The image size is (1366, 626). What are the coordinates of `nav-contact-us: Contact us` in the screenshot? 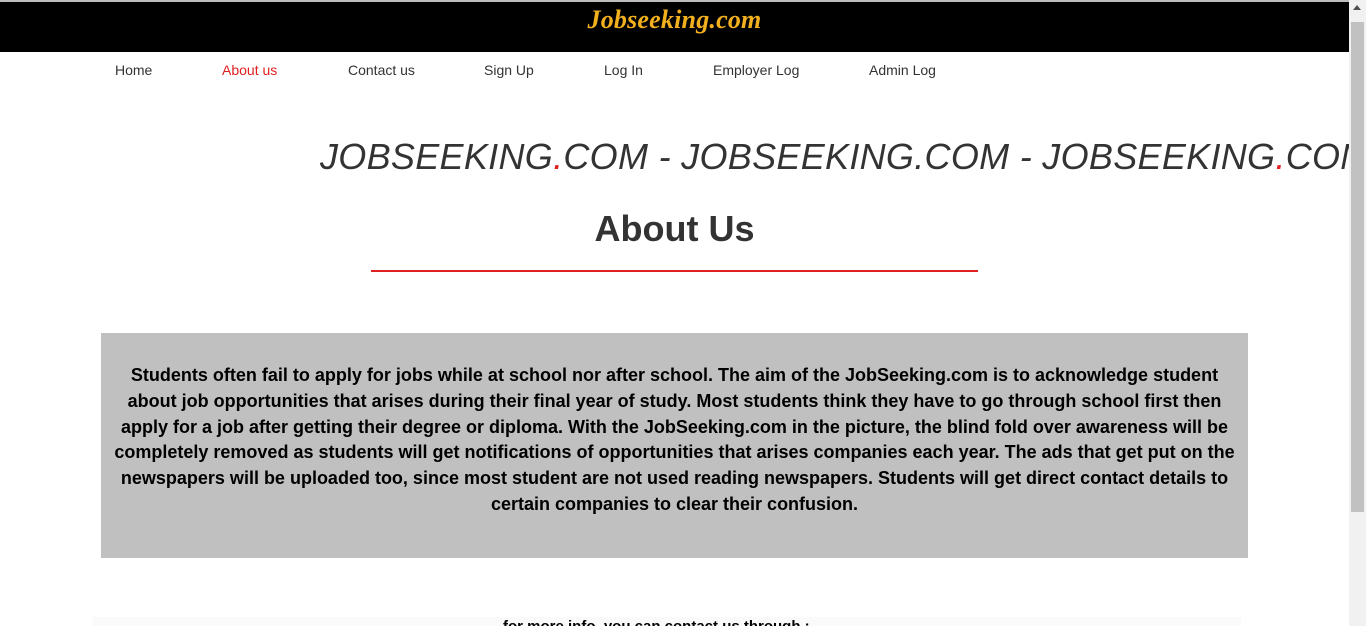 It's located at (381, 70).